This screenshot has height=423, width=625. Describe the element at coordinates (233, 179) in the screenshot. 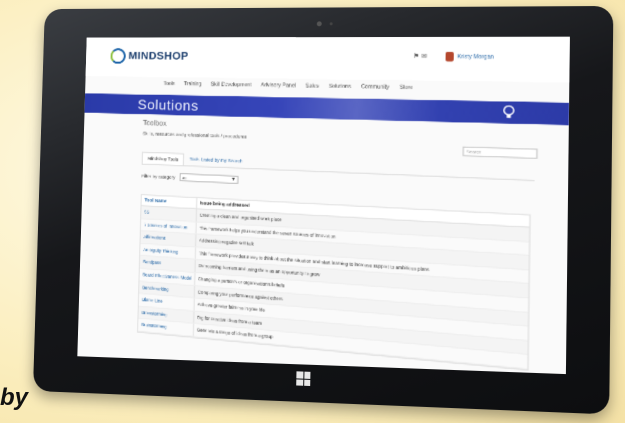

I see `chevron-down-icon: ▾` at that location.